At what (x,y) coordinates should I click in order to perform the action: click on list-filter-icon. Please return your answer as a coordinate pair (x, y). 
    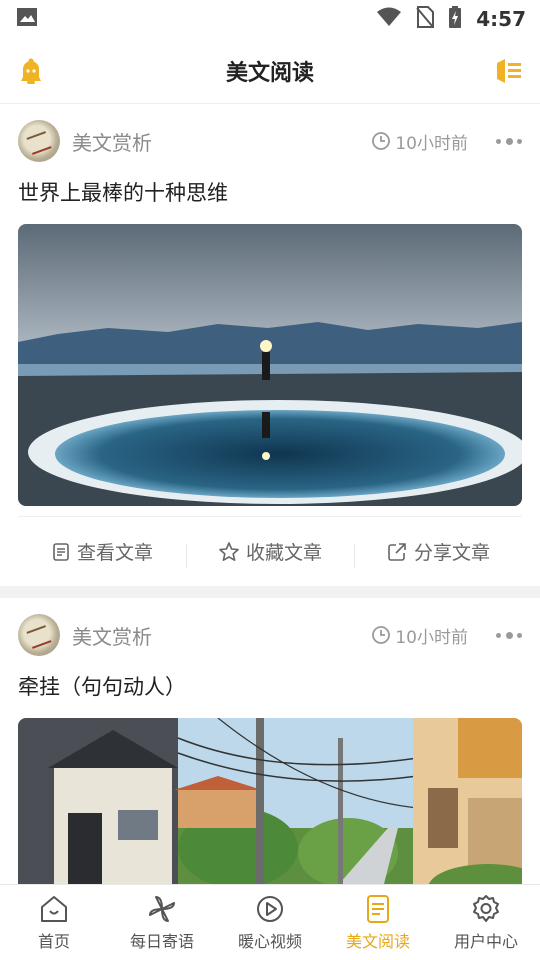
    Looking at the image, I should click on (509, 71).